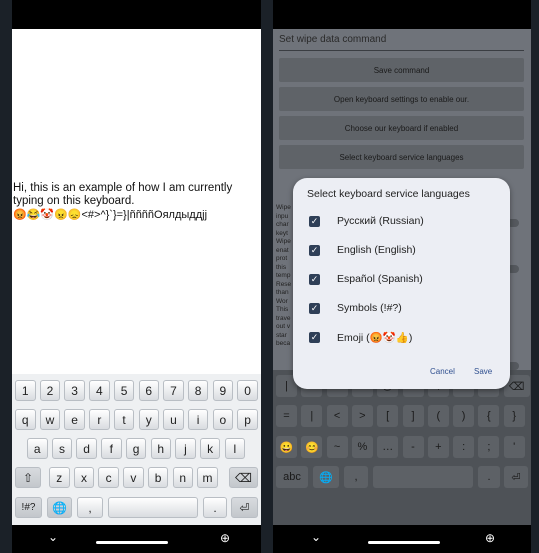 The width and height of the screenshot is (539, 553). I want to click on abc-key: abc, so click(292, 477).